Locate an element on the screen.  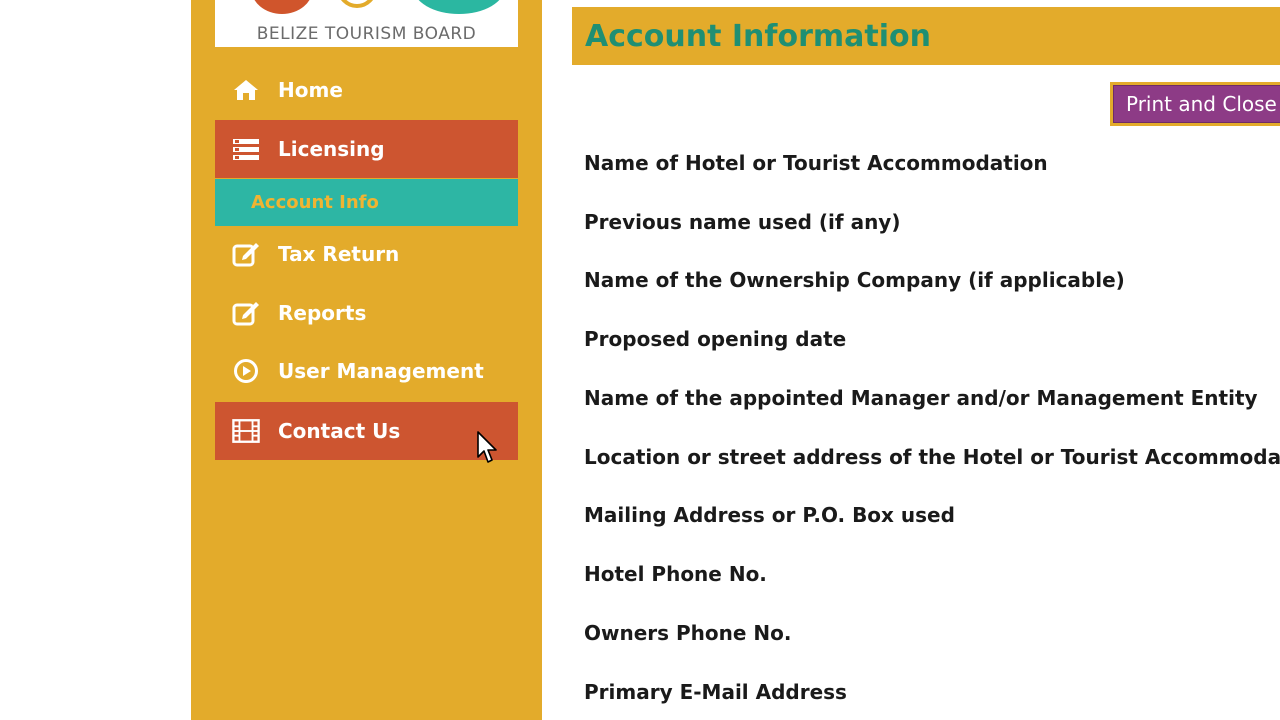
sidebar-item-label: Contact Us is located at coordinates (339, 431).